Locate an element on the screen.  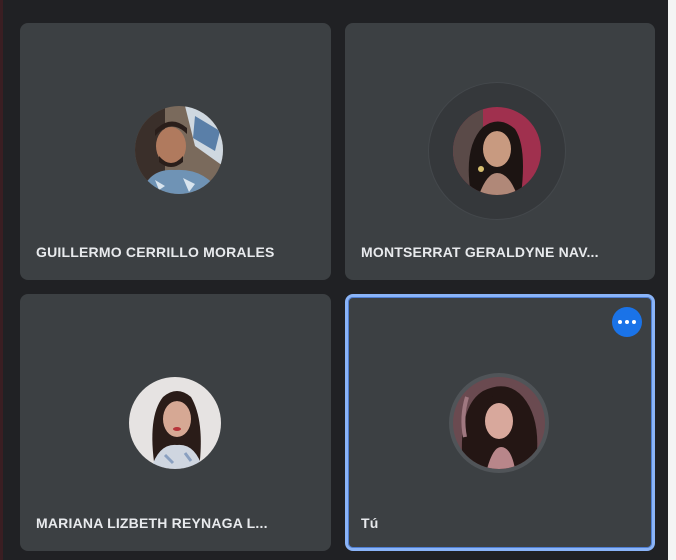
more-options-button is located at coordinates (627, 322).